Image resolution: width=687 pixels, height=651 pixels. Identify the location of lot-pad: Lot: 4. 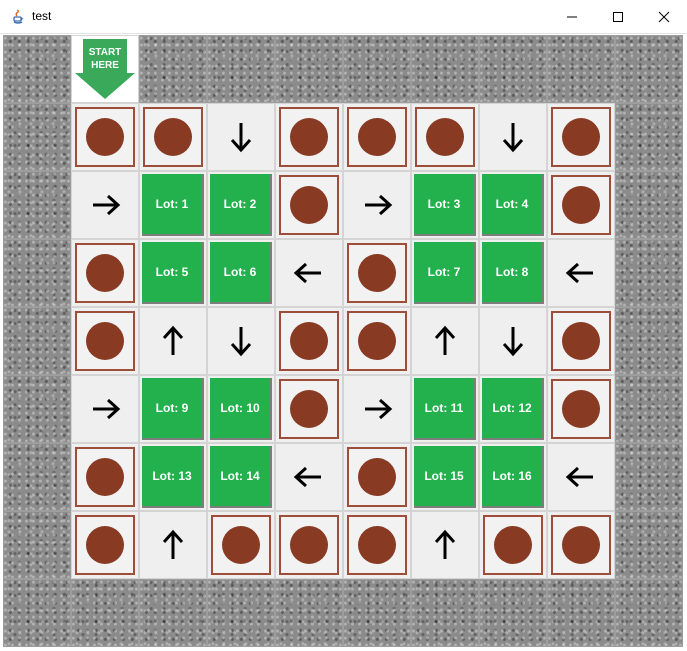
(513, 205).